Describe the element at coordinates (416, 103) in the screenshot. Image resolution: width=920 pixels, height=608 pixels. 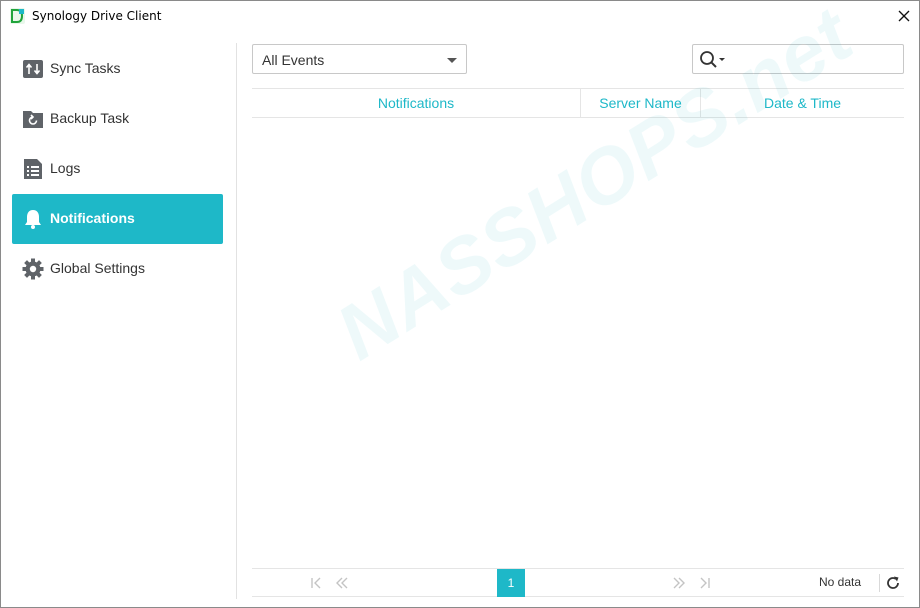
I see `column-header-notifications: Notifications` at that location.